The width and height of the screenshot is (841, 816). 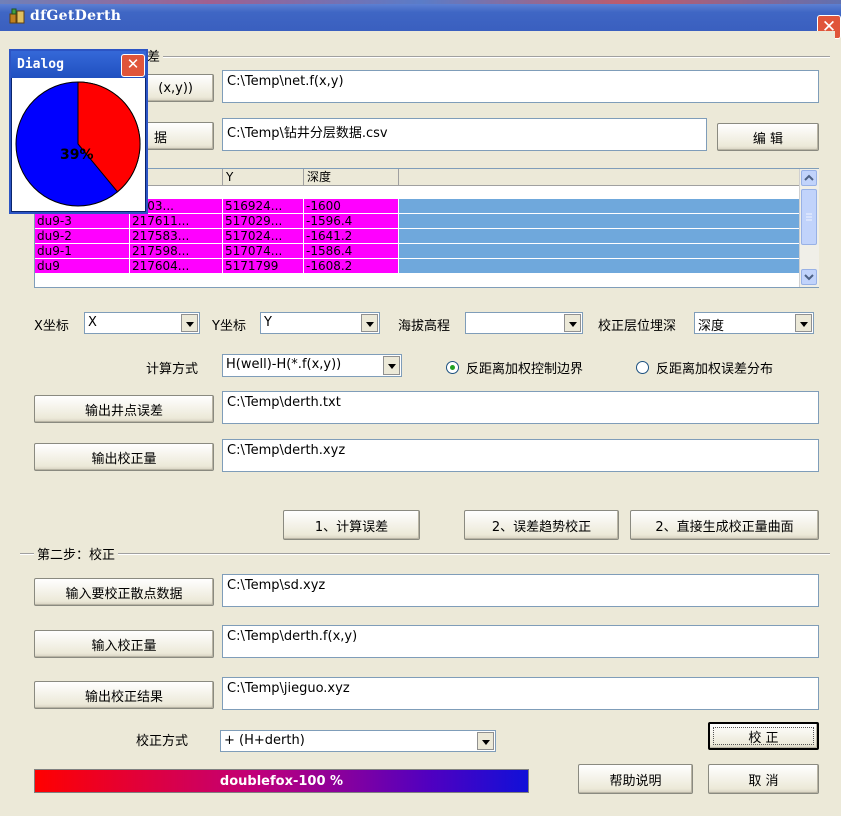 I want to click on progress-bar: doublefox-100 %, so click(x=281, y=781).